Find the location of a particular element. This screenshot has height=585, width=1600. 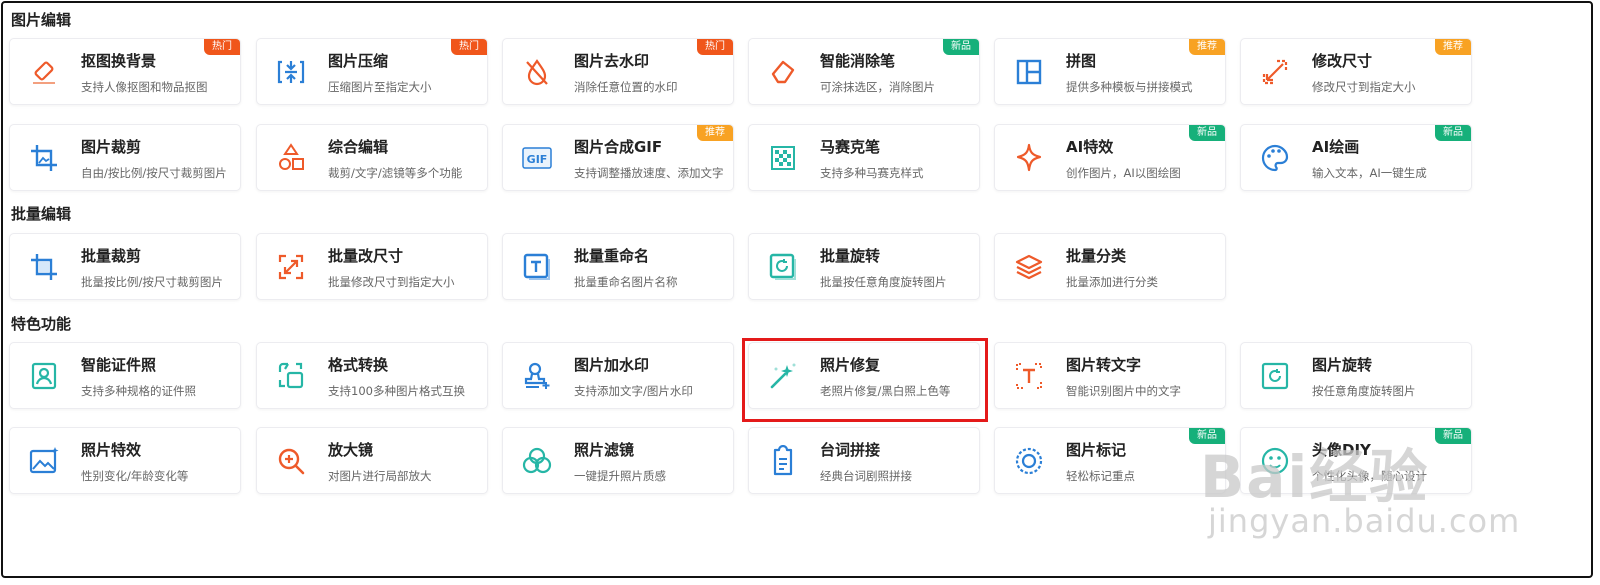

tool-title: 放大镜 is located at coordinates (351, 450).